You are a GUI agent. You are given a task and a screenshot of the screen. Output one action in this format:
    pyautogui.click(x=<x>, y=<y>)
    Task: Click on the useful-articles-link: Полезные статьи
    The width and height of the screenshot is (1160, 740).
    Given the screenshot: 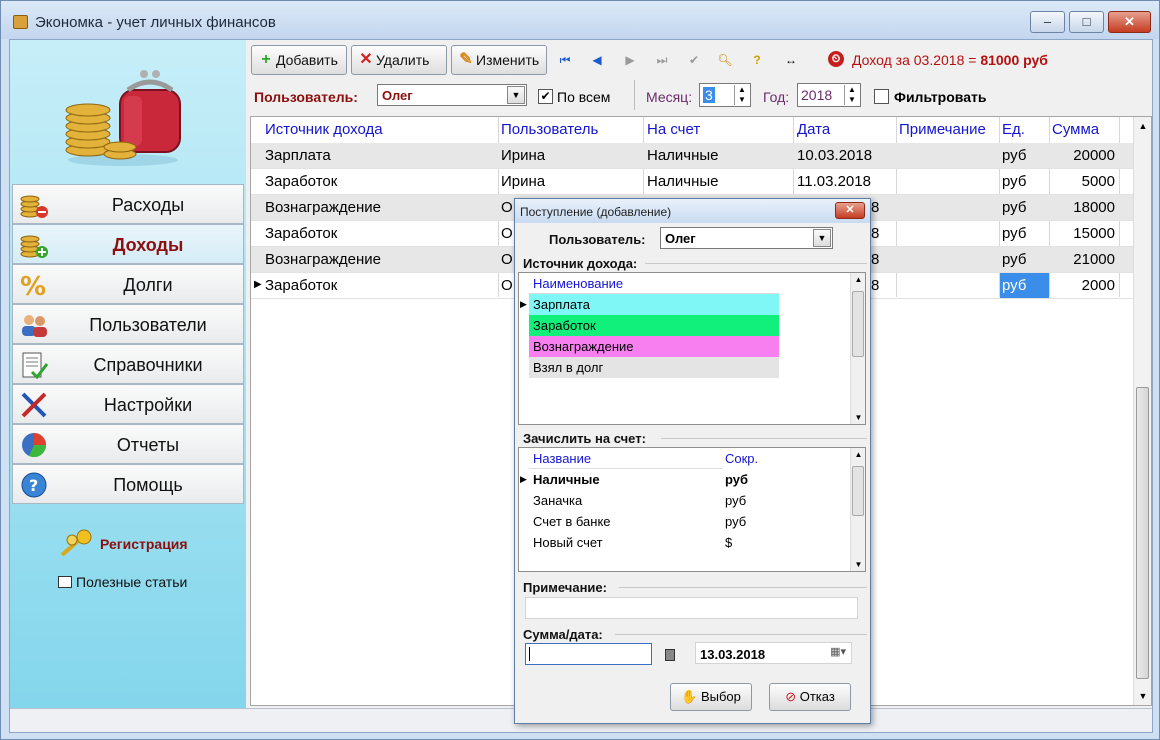 What is the action you would take?
    pyautogui.click(x=122, y=582)
    